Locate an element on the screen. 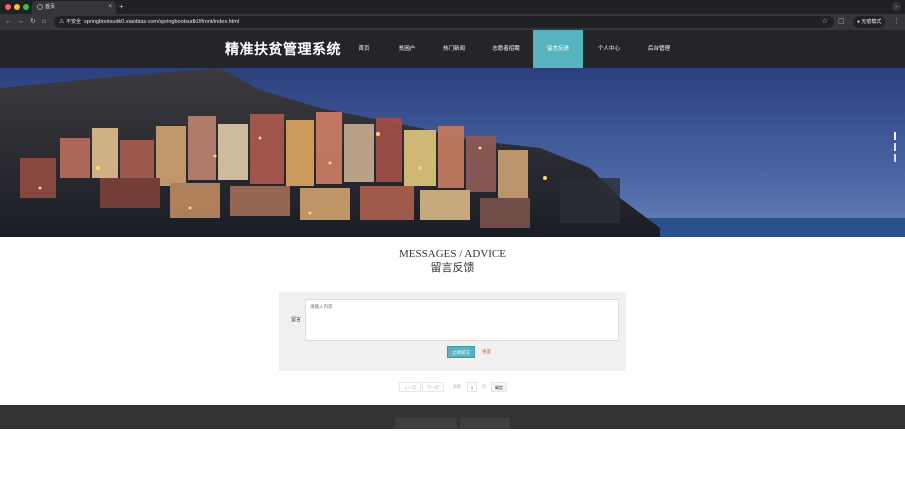 Image resolution: width=905 pixels, height=500 pixels. maximize-window-button is located at coordinates (26, 7).